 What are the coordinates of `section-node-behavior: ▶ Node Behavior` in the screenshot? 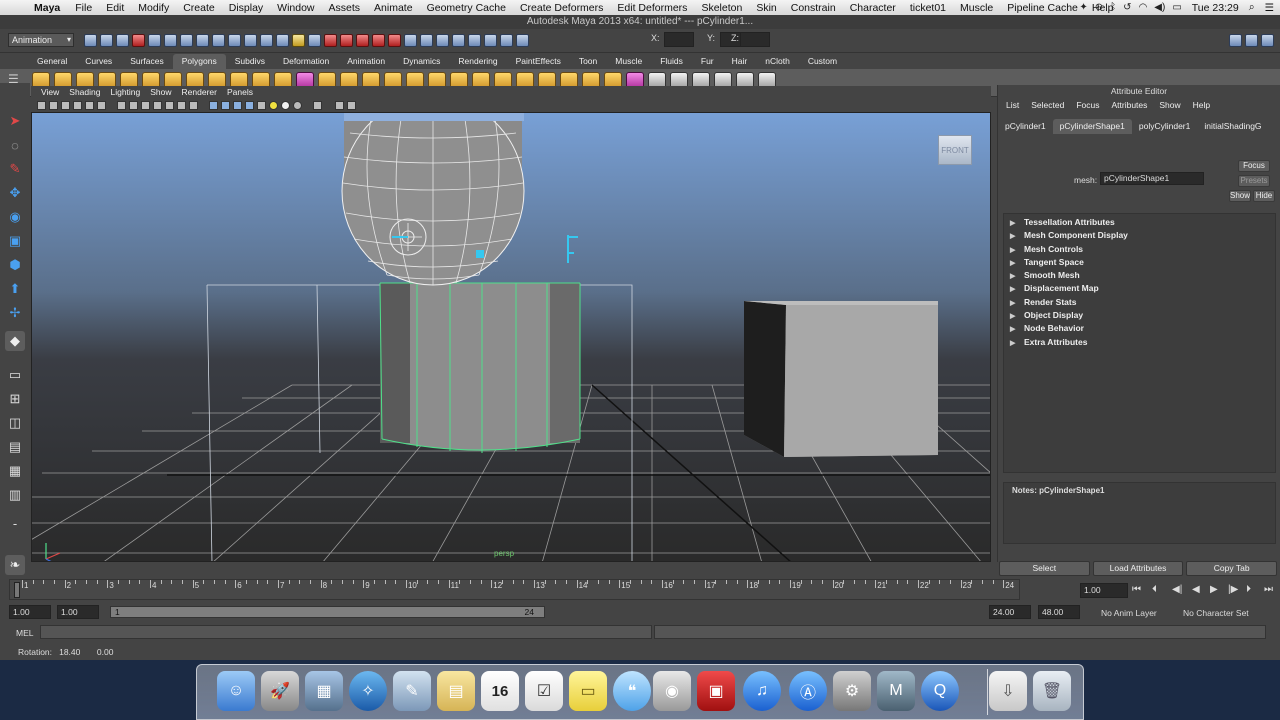 It's located at (1139, 328).